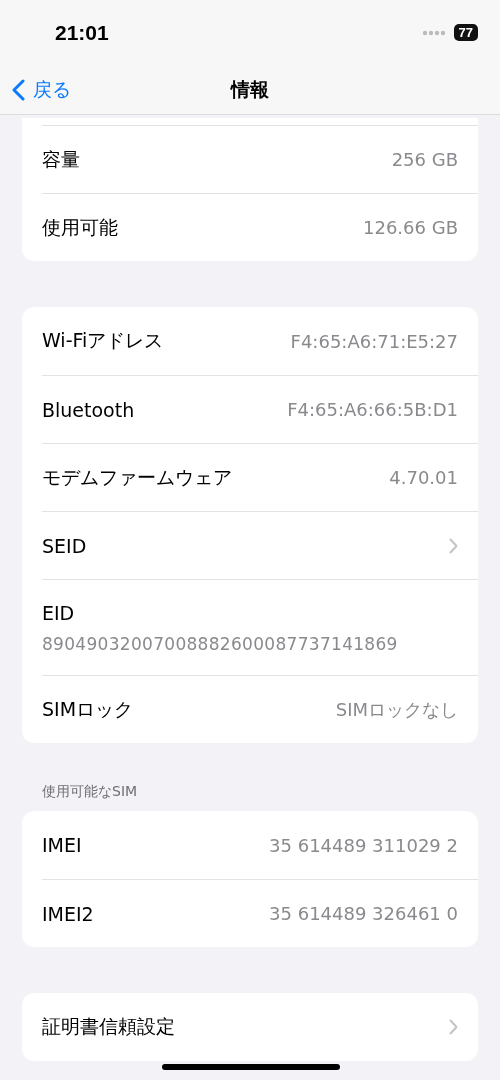  Describe the element at coordinates (18, 90) in the screenshot. I see `chevron-left-icon` at that location.